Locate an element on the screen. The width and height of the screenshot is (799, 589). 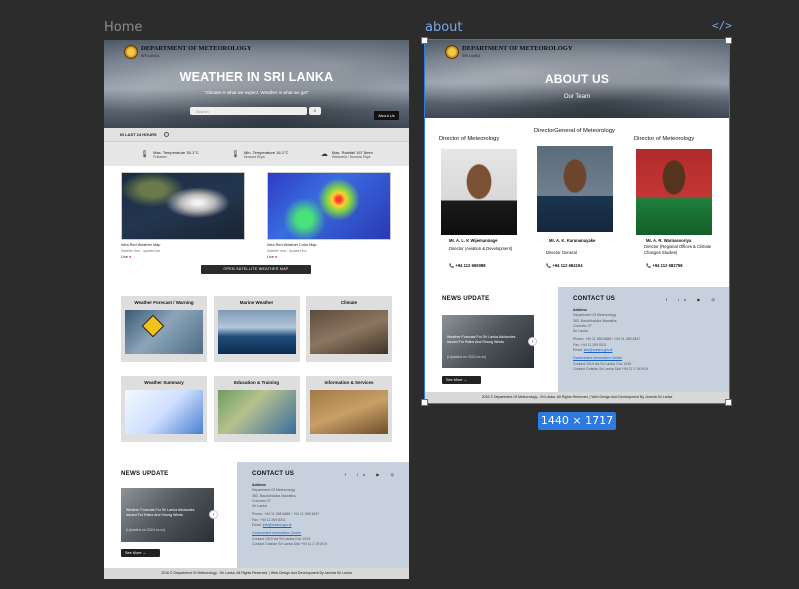
frame-label-home: Home is located at coordinates (123, 27).